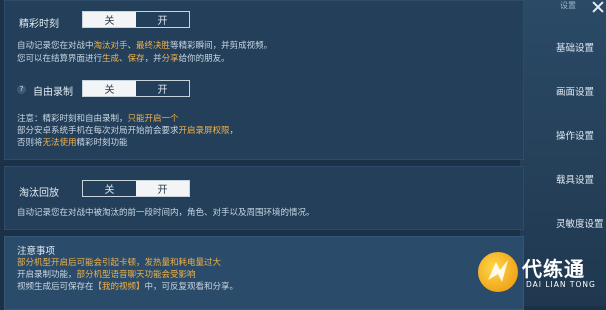 This screenshot has width=606, height=310. What do you see at coordinates (53, 92) in the screenshot?
I see `free-record-title: 自由录制` at bounding box center [53, 92].